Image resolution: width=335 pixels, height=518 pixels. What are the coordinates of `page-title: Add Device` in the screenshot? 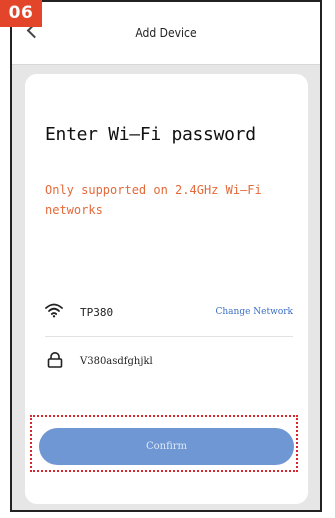 It's located at (166, 33).